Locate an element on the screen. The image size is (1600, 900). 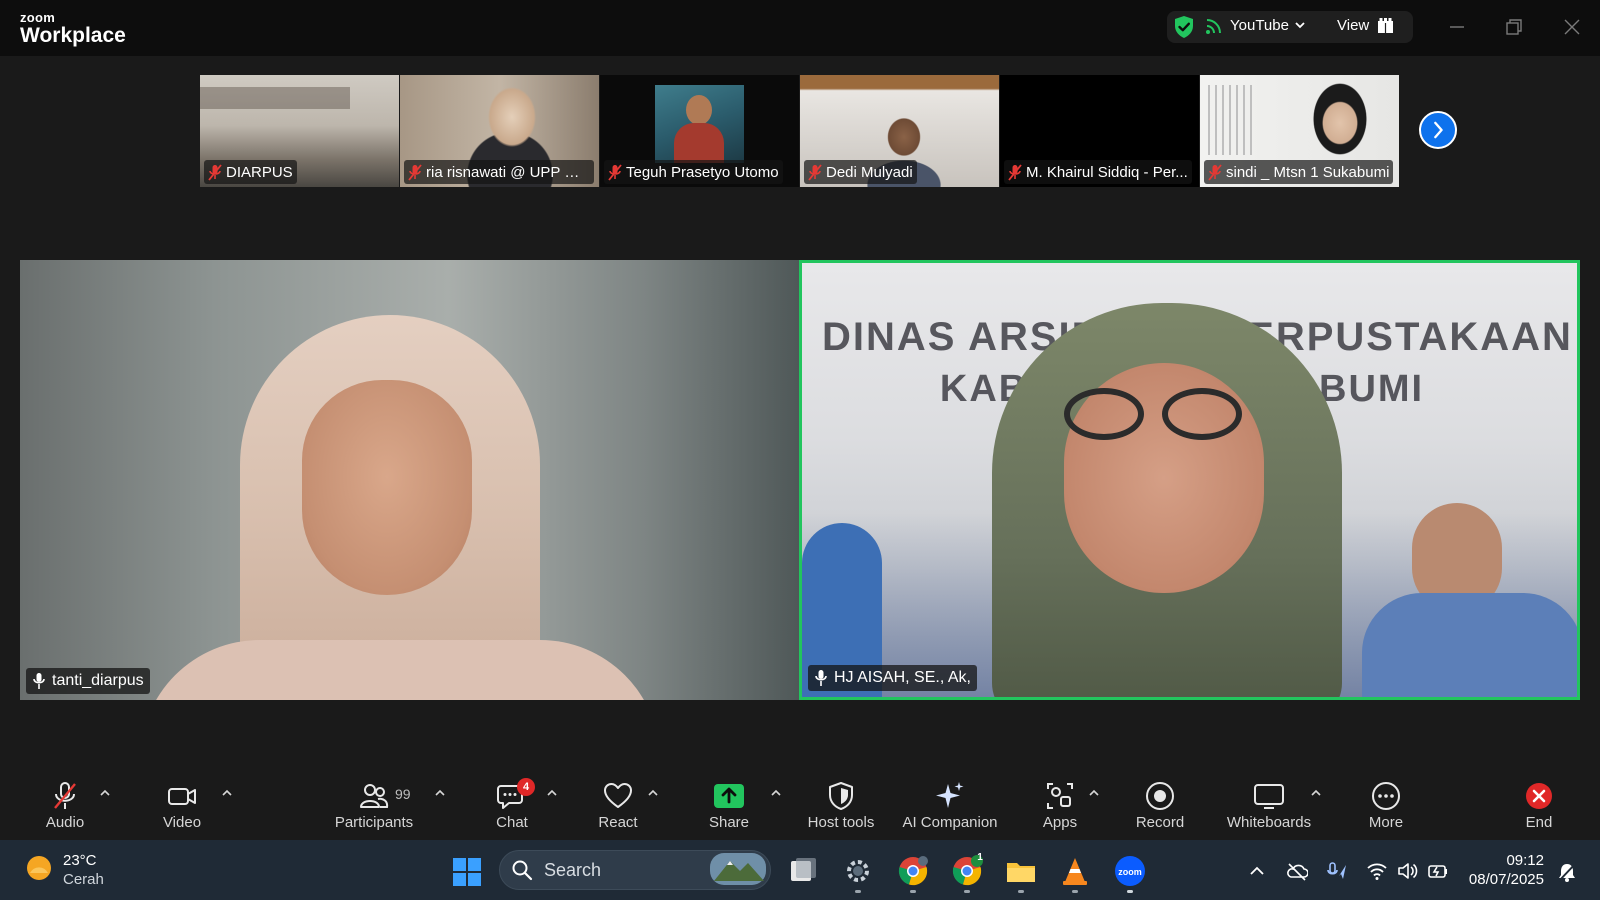
end-meeting-button: End is located at coordinates (1539, 798).